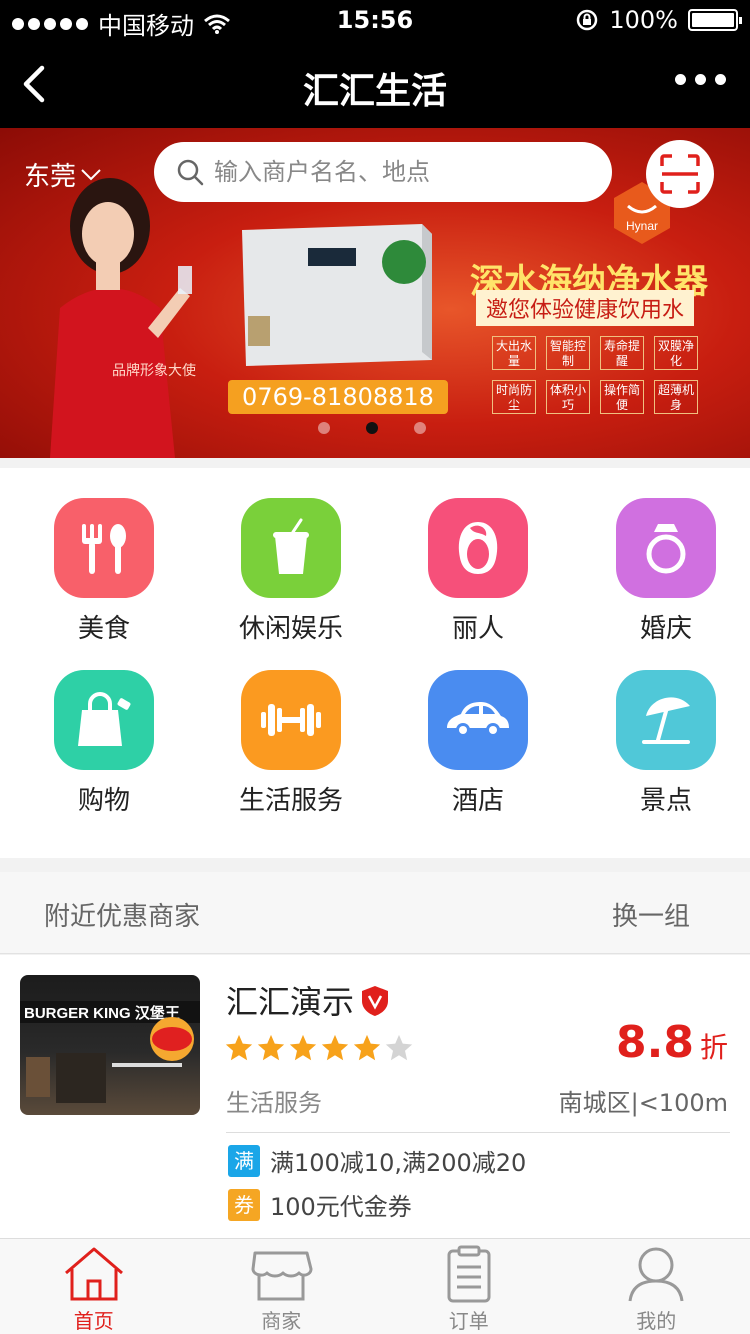 This screenshot has width=750, height=1334. What do you see at coordinates (104, 719) in the screenshot?
I see `shopping-bag-icon` at bounding box center [104, 719].